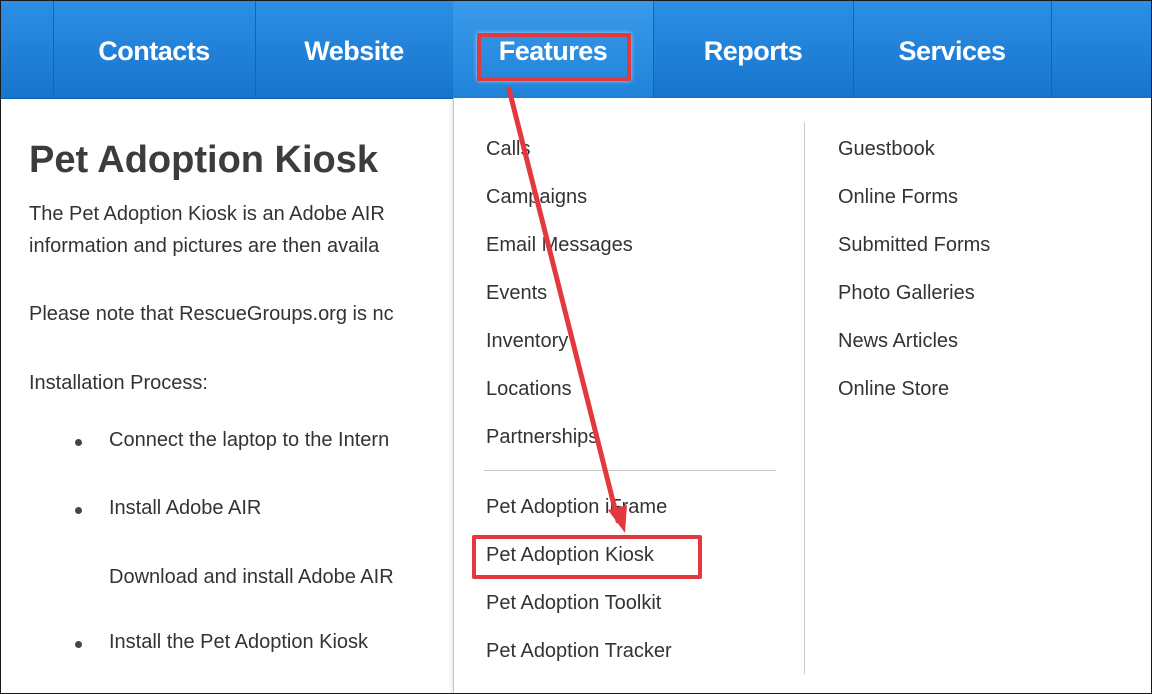  What do you see at coordinates (906, 293) in the screenshot?
I see `menu-item-photo-galleries: Photo Galleries` at bounding box center [906, 293].